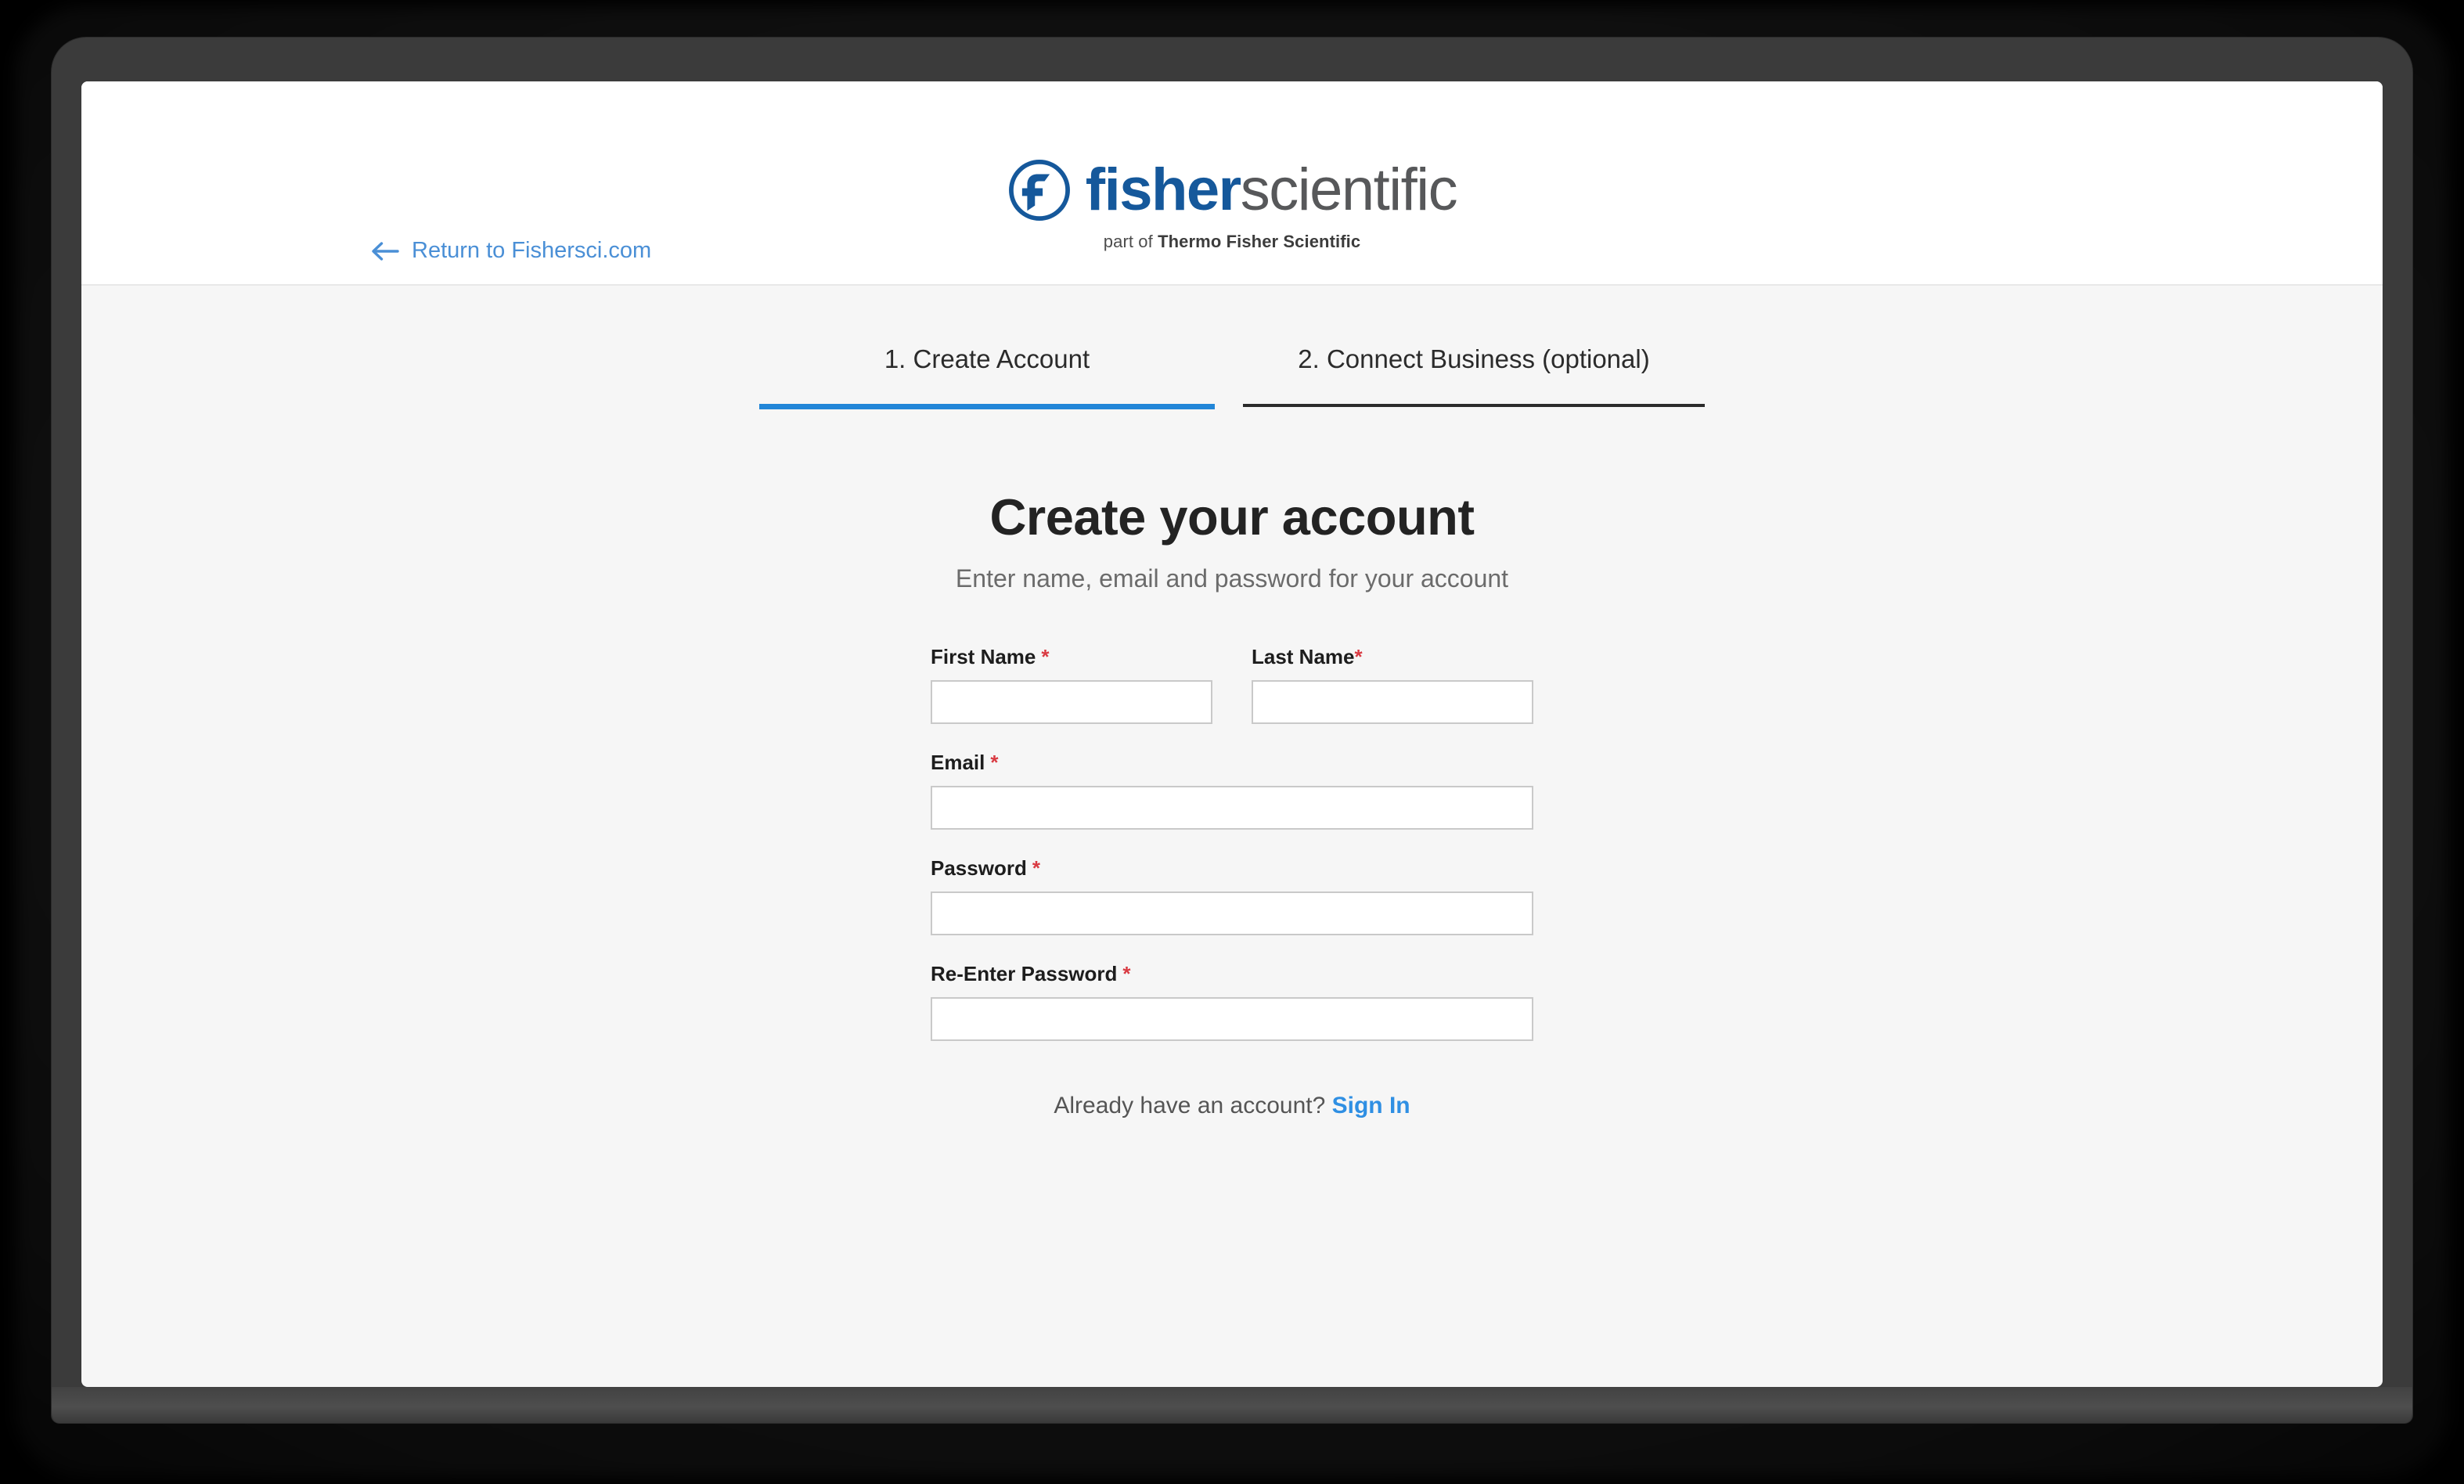 The height and width of the screenshot is (1484, 2464). I want to click on device-base, so click(1232, 1405).